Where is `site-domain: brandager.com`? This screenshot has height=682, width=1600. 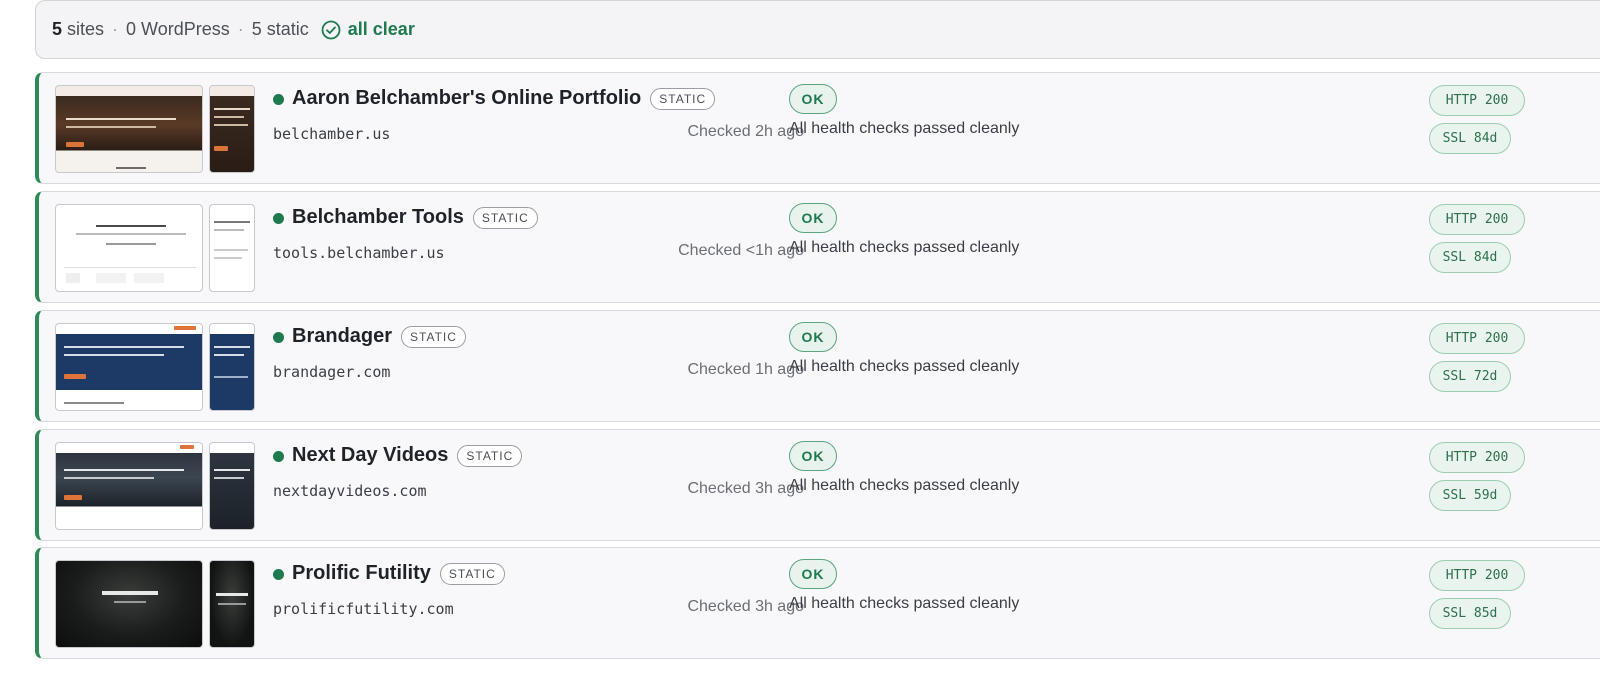
site-domain: brandager.com is located at coordinates (331, 372).